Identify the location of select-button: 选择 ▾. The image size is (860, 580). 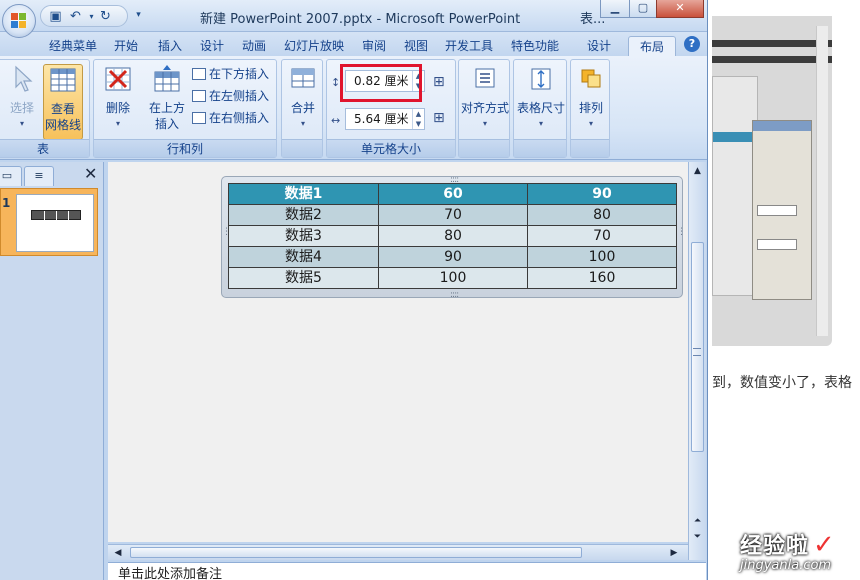
(22, 98).